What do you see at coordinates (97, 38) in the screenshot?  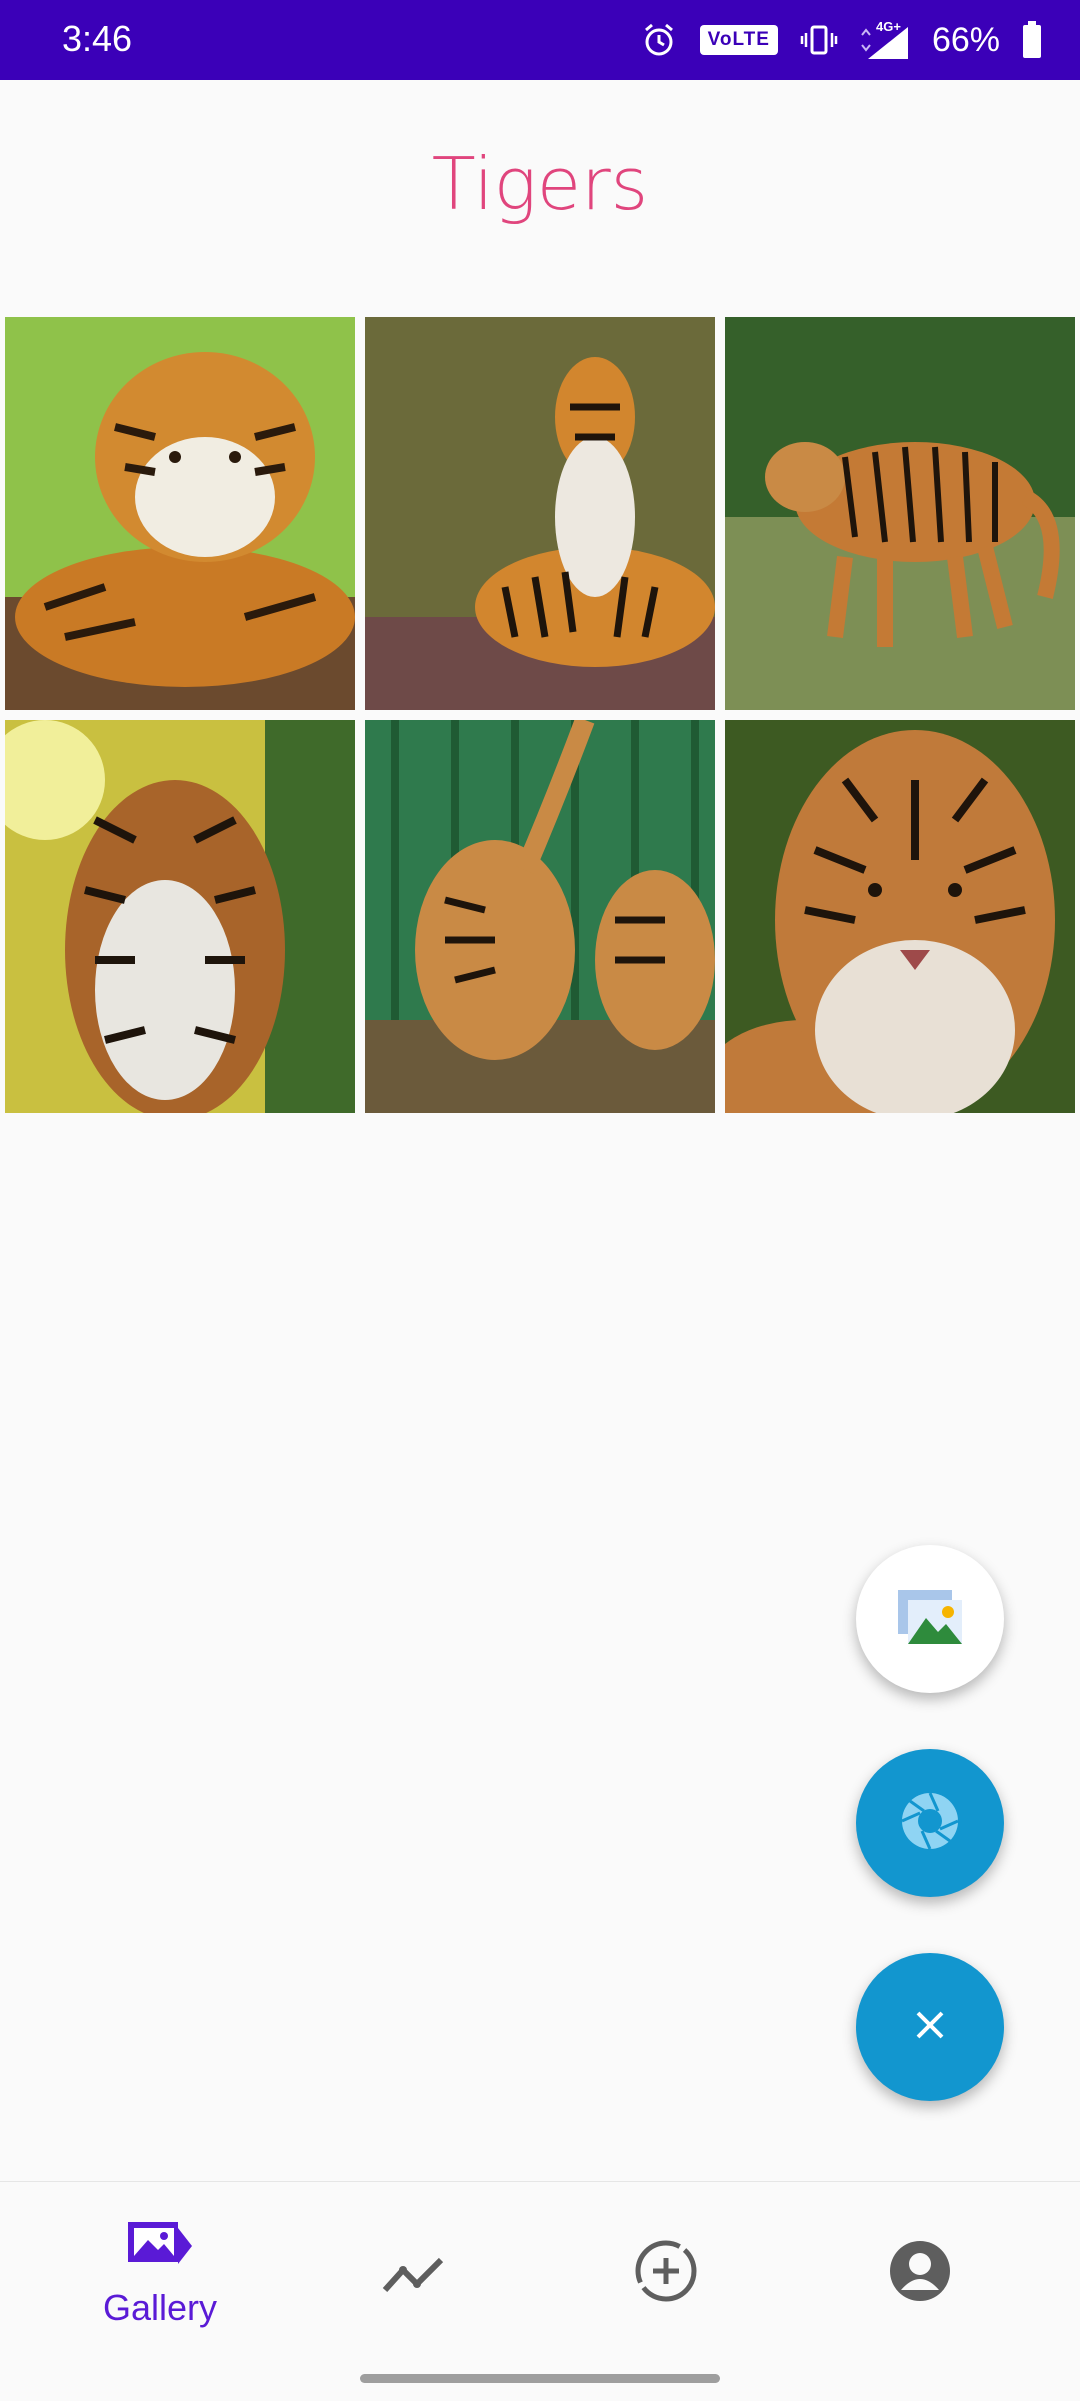 I see `status-time: 3:46` at bounding box center [97, 38].